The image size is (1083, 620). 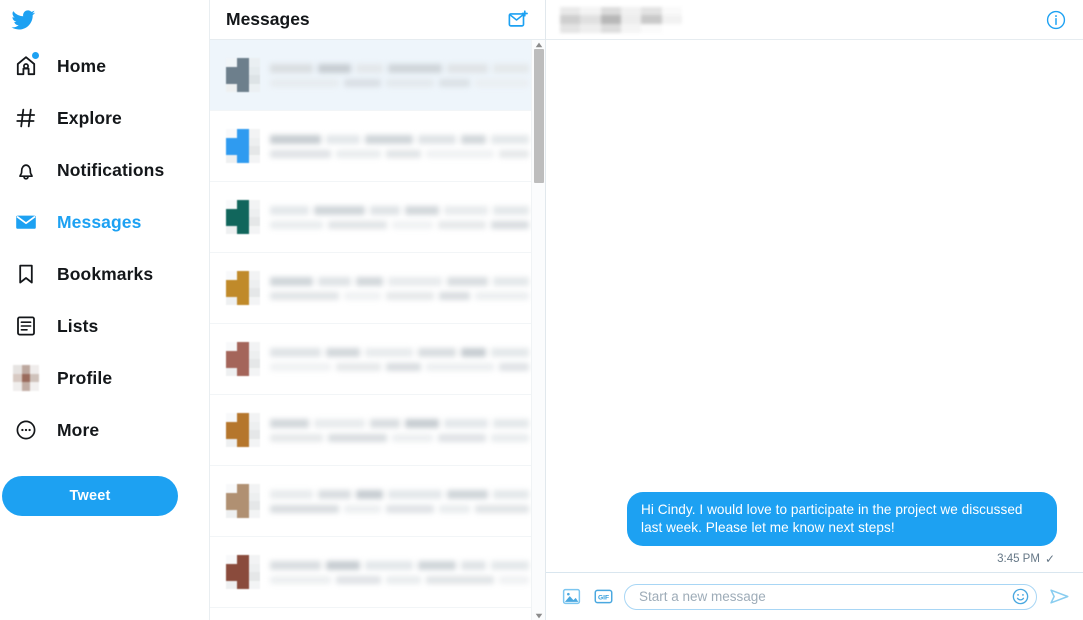 What do you see at coordinates (78, 429) in the screenshot?
I see `sidebar-item-label: More` at bounding box center [78, 429].